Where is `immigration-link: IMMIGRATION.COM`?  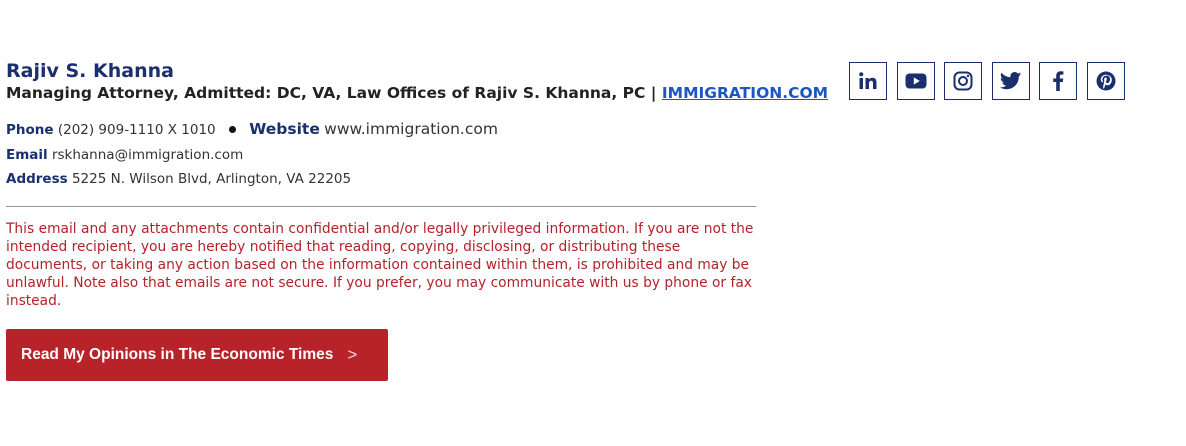 immigration-link: IMMIGRATION.COM is located at coordinates (745, 93).